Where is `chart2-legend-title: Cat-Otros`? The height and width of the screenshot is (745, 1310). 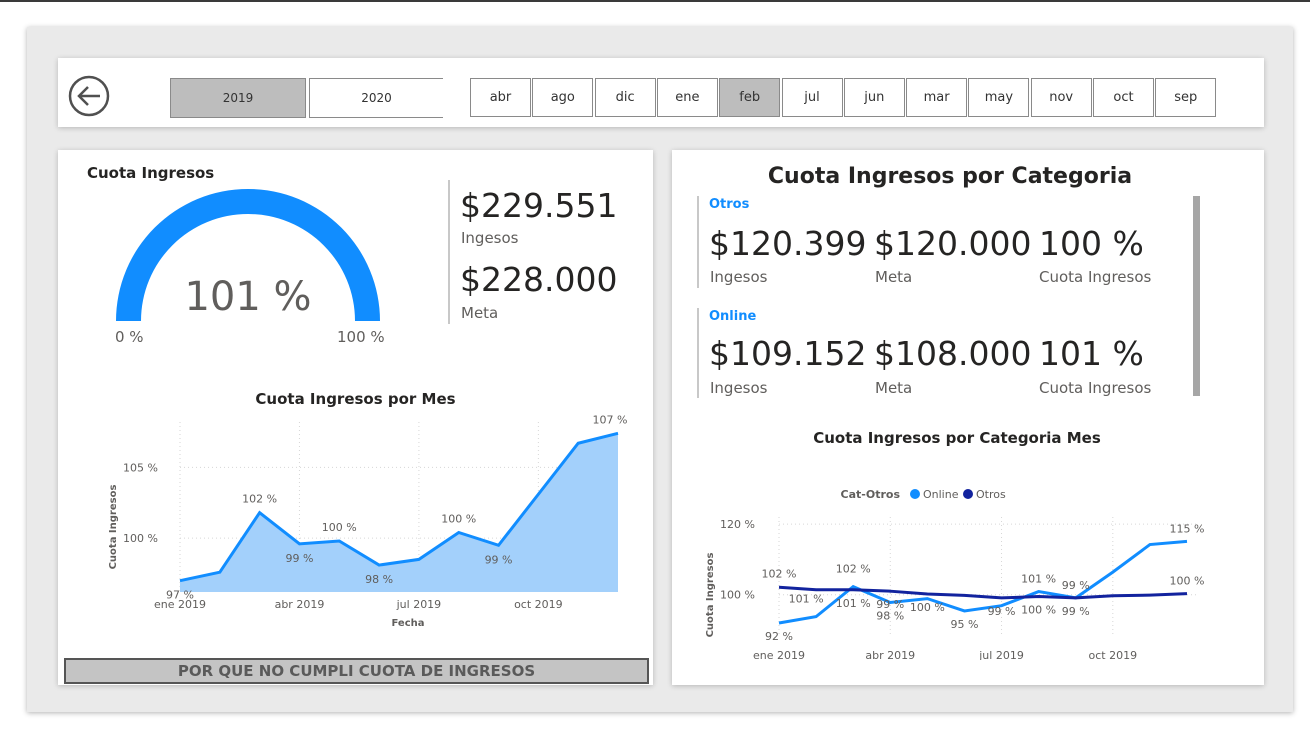 chart2-legend-title: Cat-Otros is located at coordinates (871, 494).